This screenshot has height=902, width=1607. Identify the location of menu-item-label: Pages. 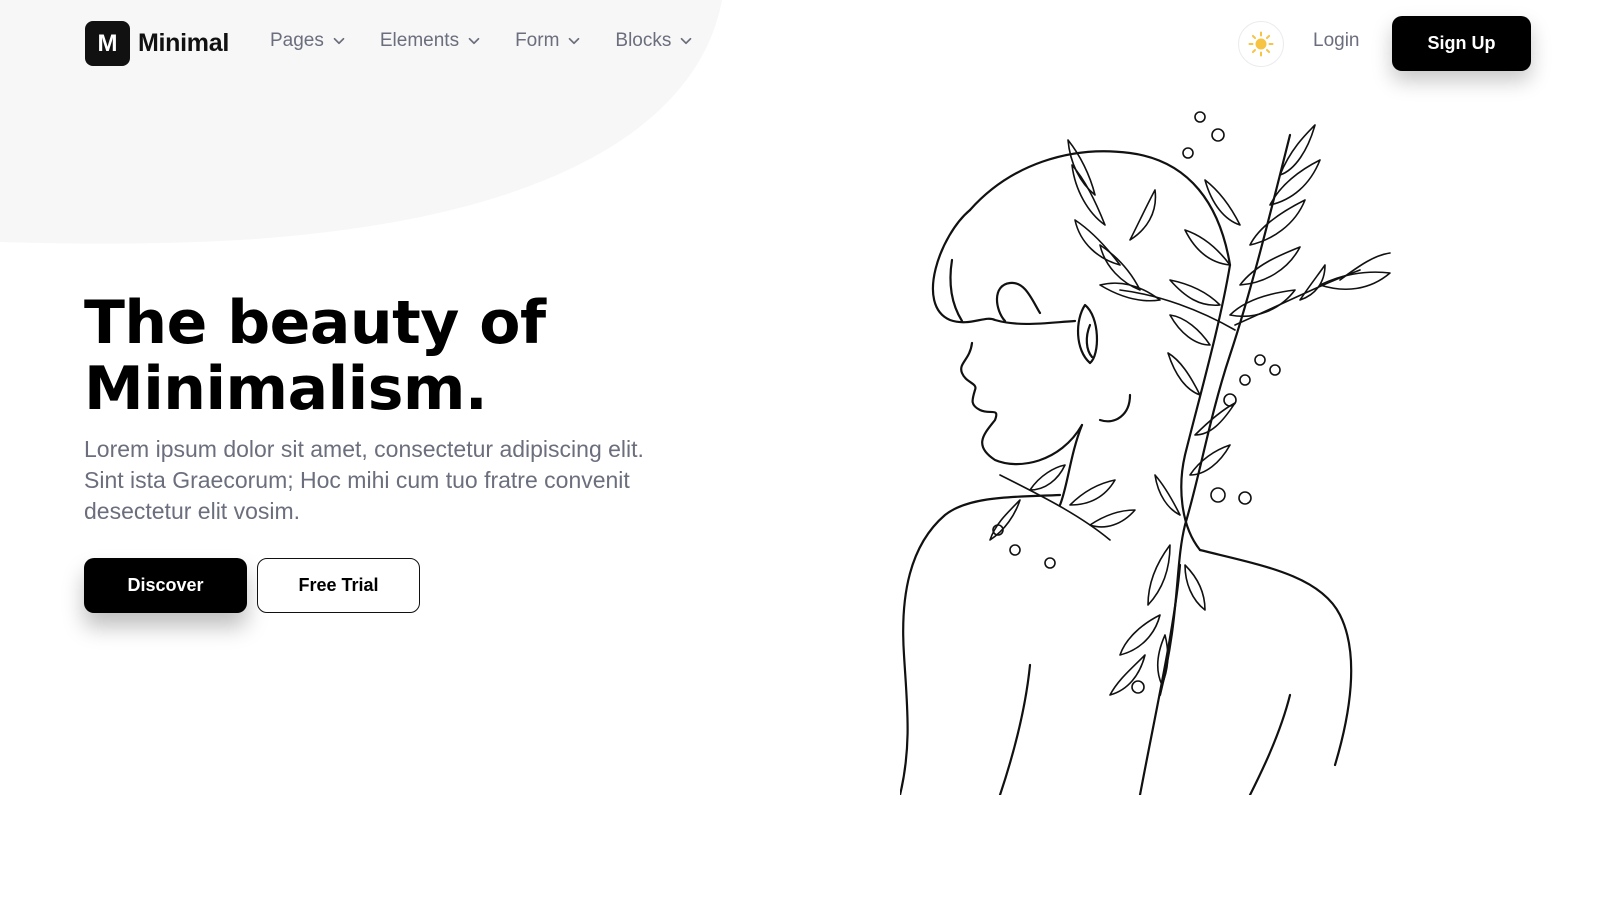
(297, 40).